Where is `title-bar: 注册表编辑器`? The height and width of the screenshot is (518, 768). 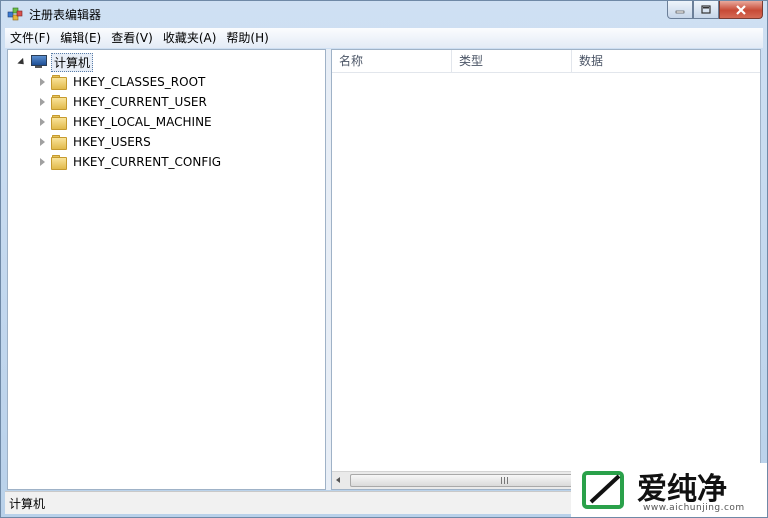
title-bar: 注册表编辑器 is located at coordinates (384, 14).